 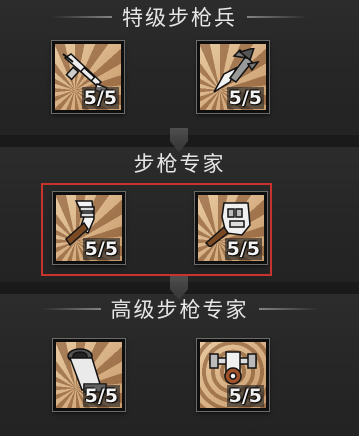 I want to click on tier-title-text: 特级步枪兵, so click(x=179, y=18).